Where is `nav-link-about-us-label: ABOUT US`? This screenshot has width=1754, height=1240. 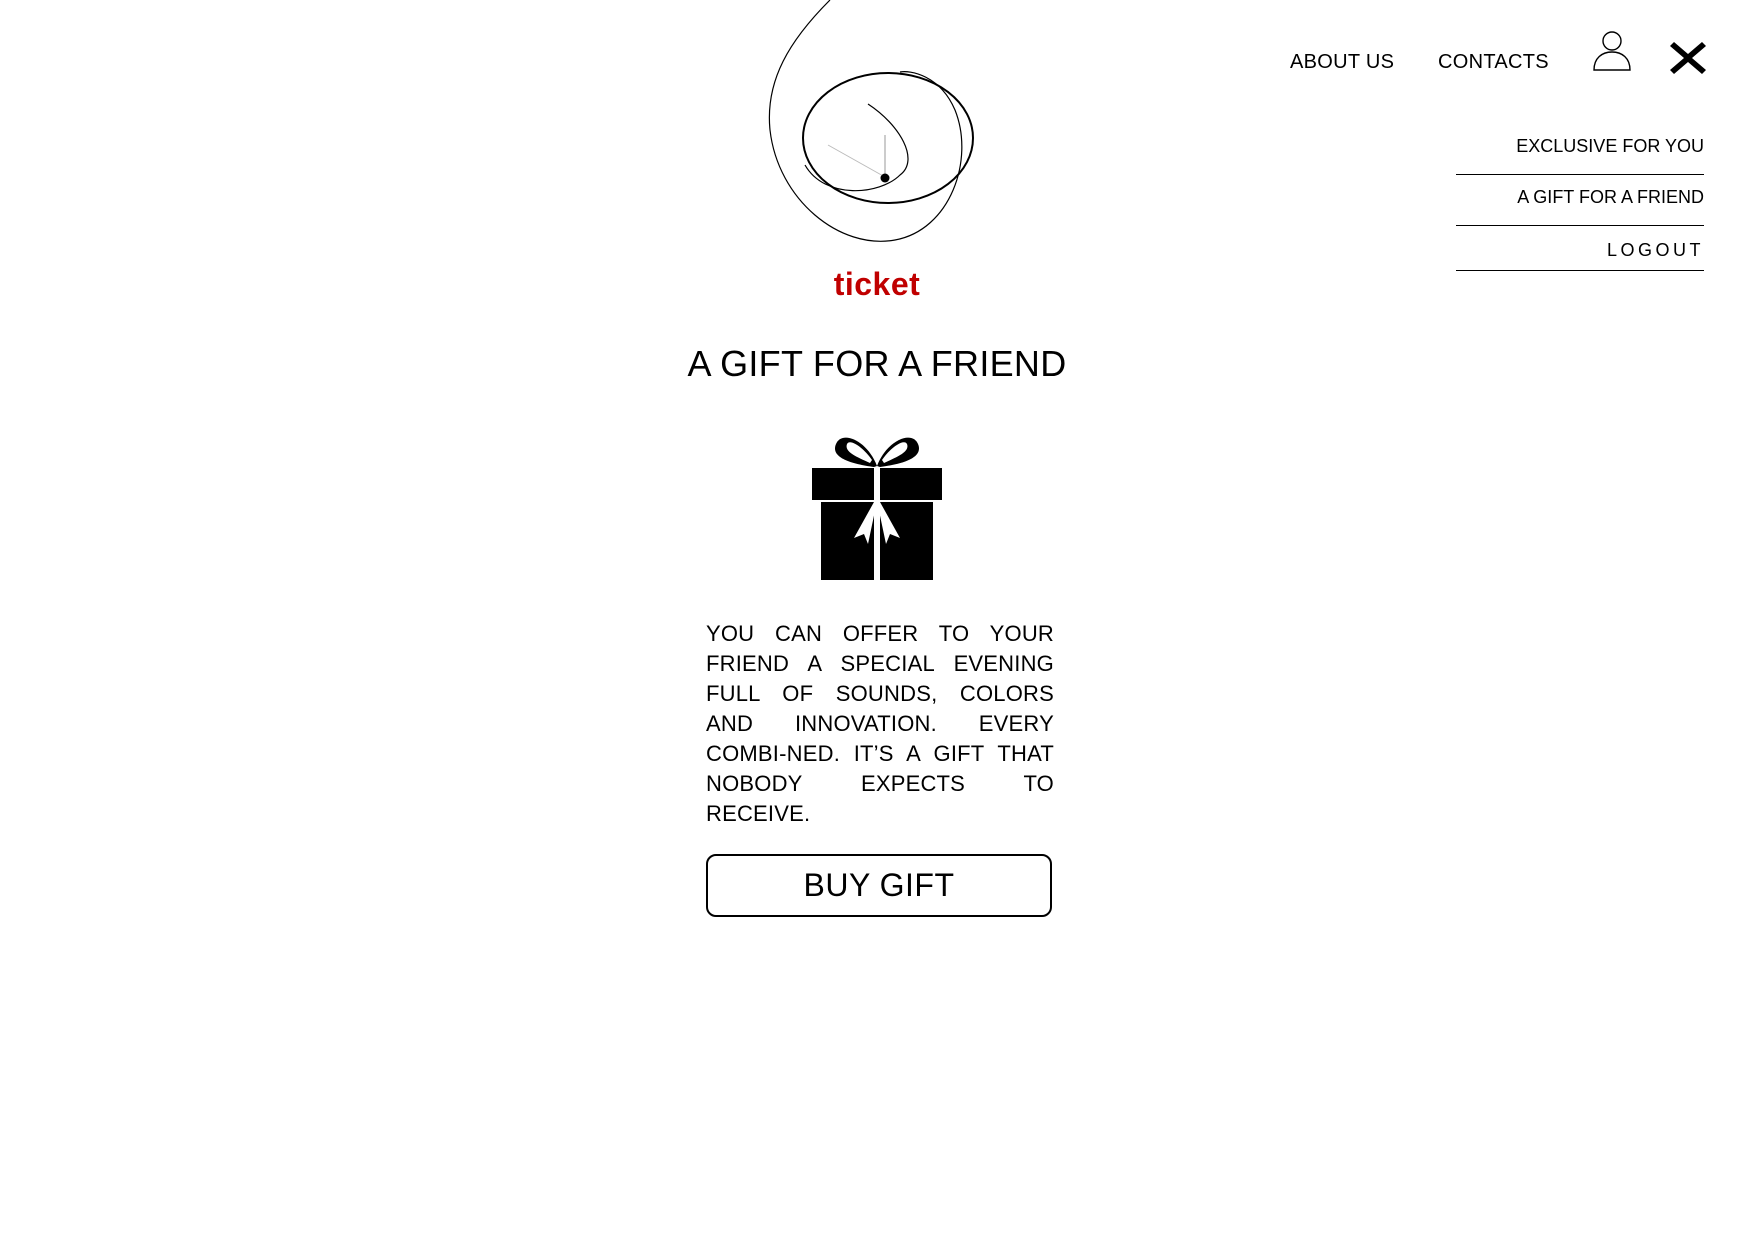 nav-link-about-us-label: ABOUT US is located at coordinates (1342, 62).